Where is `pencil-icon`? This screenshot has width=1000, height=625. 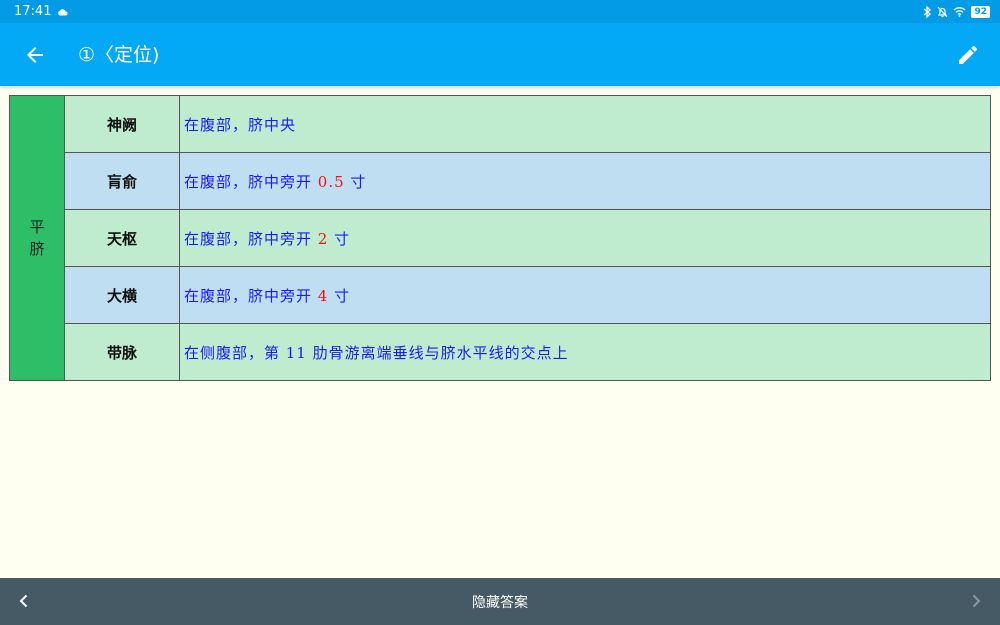 pencil-icon is located at coordinates (968, 55).